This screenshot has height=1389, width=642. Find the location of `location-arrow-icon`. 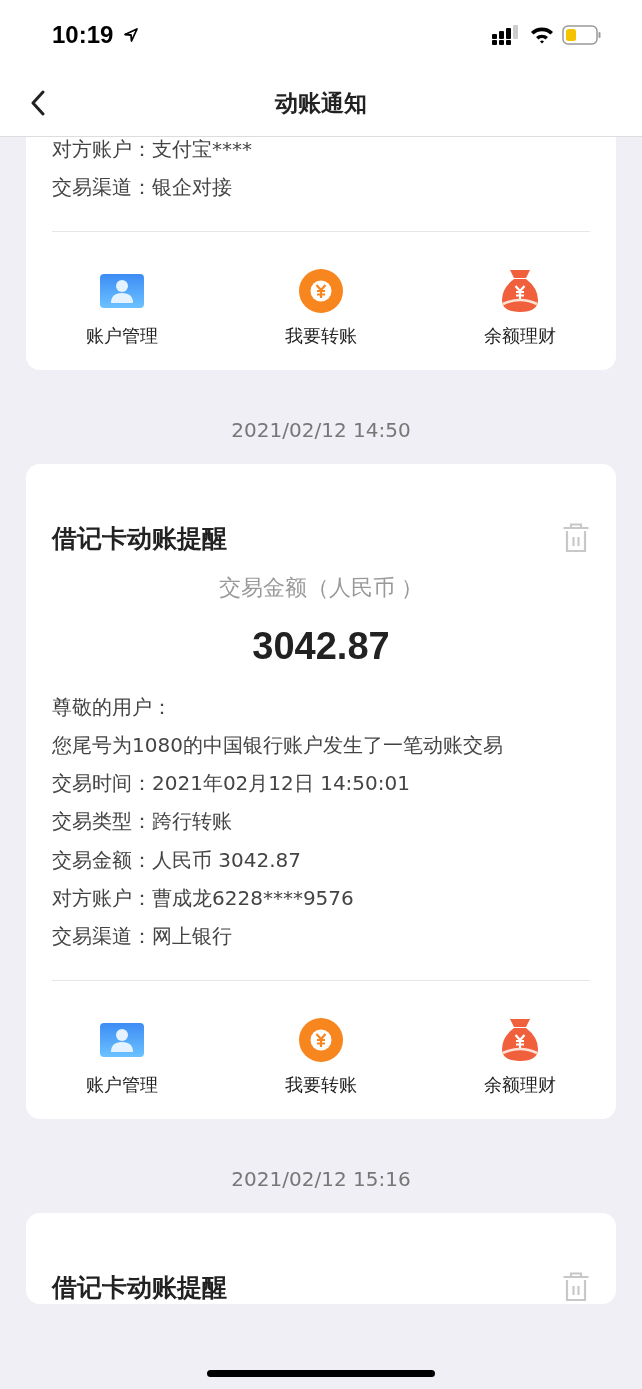

location-arrow-icon is located at coordinates (131, 35).